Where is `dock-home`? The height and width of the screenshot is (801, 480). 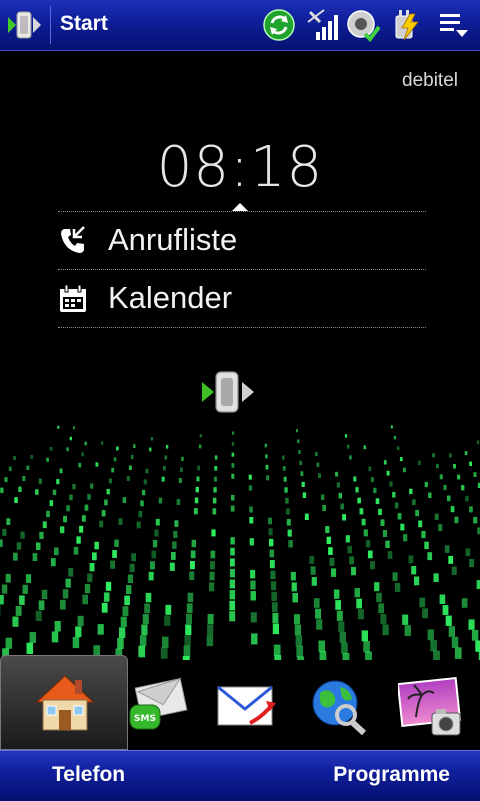 dock-home is located at coordinates (64, 702).